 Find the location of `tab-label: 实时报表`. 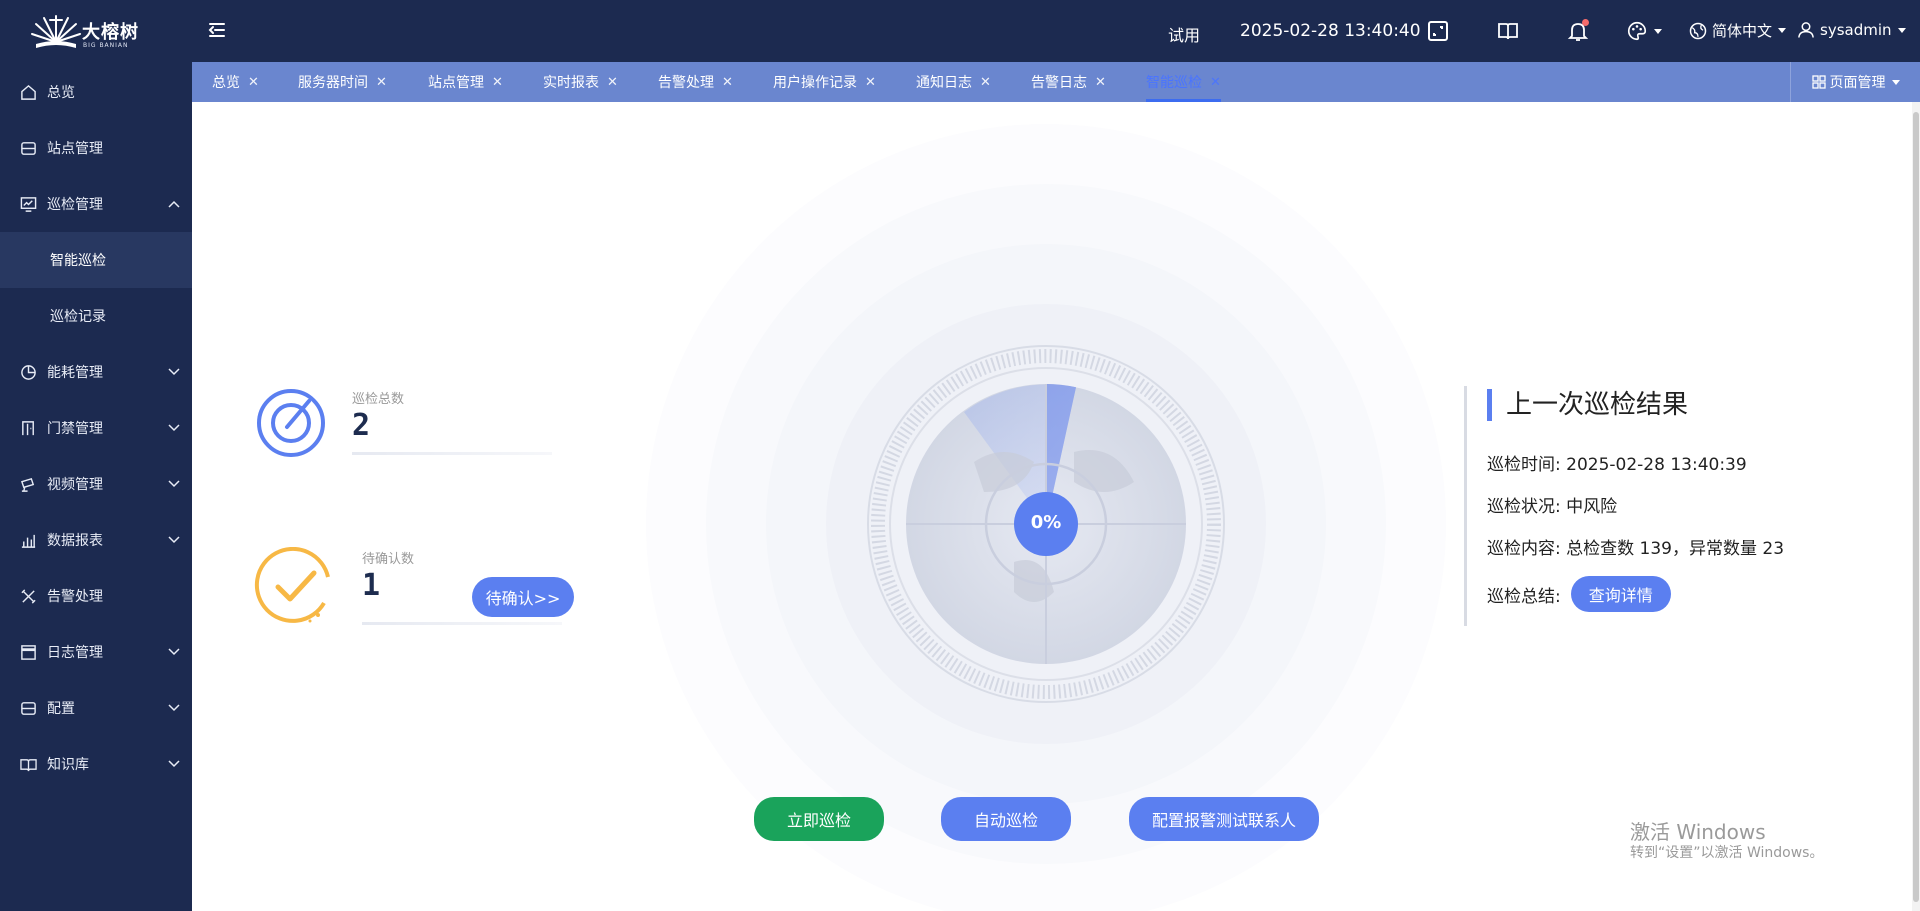

tab-label: 实时报表 is located at coordinates (571, 83).